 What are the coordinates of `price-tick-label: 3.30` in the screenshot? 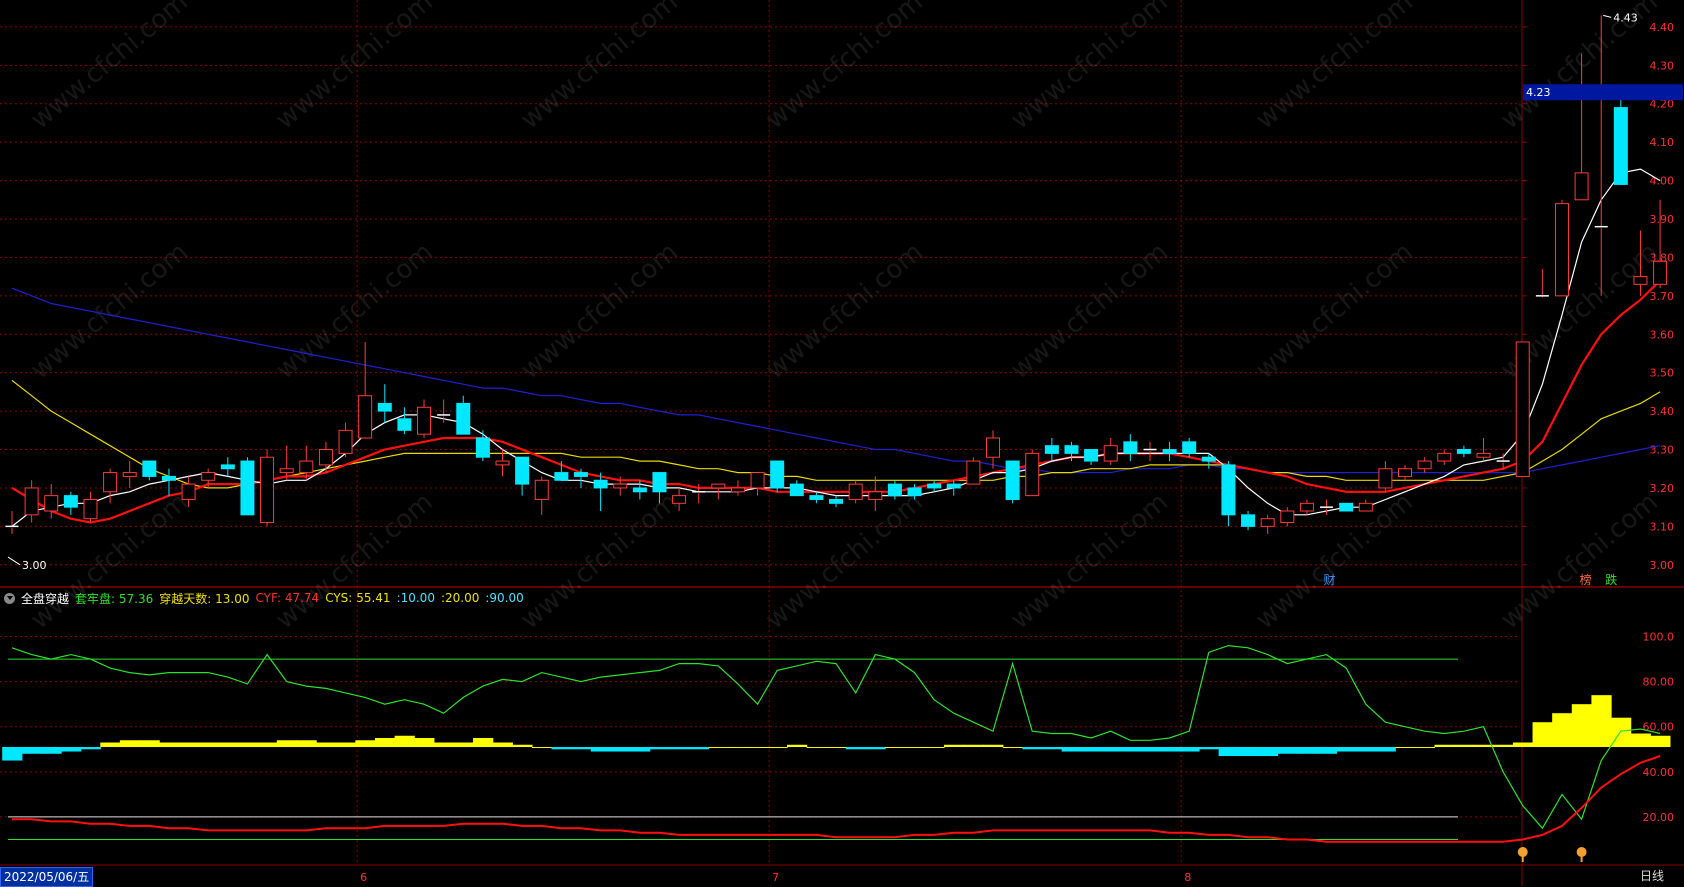 It's located at (1662, 450).